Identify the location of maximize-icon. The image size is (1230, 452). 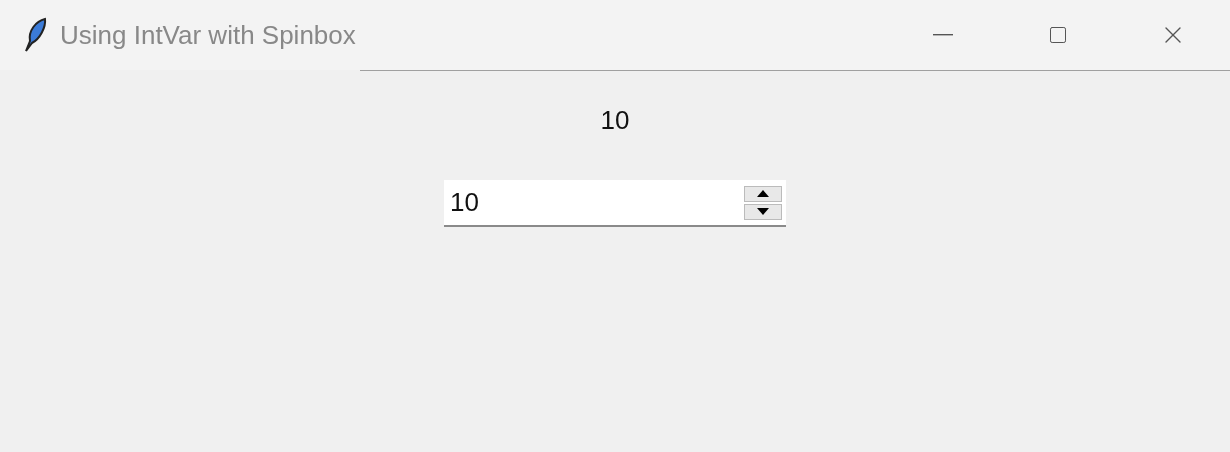
(1057, 35).